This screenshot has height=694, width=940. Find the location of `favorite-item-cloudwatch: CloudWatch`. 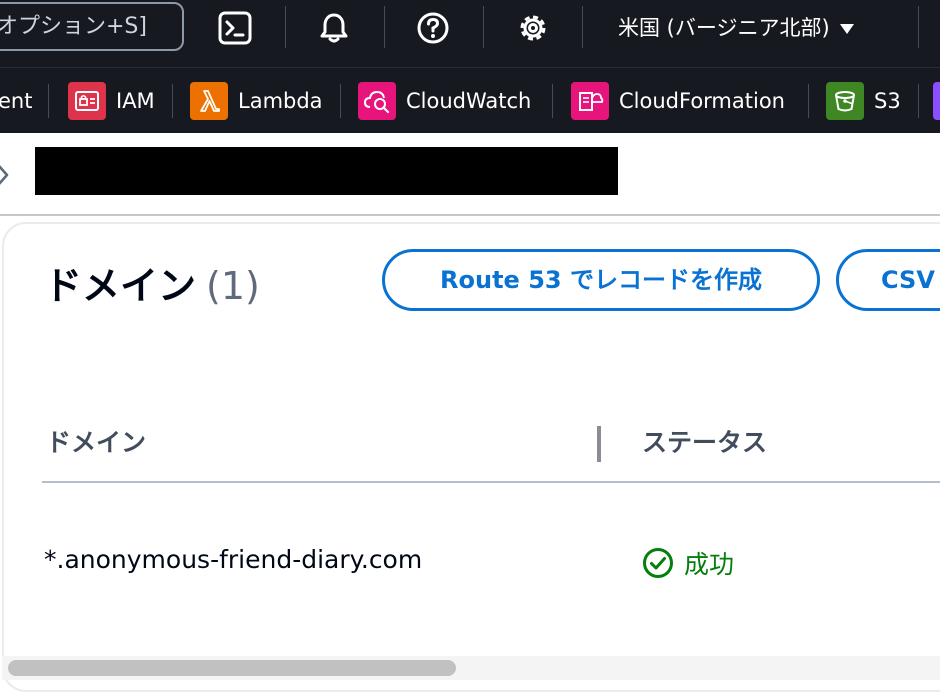

favorite-item-cloudwatch: CloudWatch is located at coordinates (444, 101).